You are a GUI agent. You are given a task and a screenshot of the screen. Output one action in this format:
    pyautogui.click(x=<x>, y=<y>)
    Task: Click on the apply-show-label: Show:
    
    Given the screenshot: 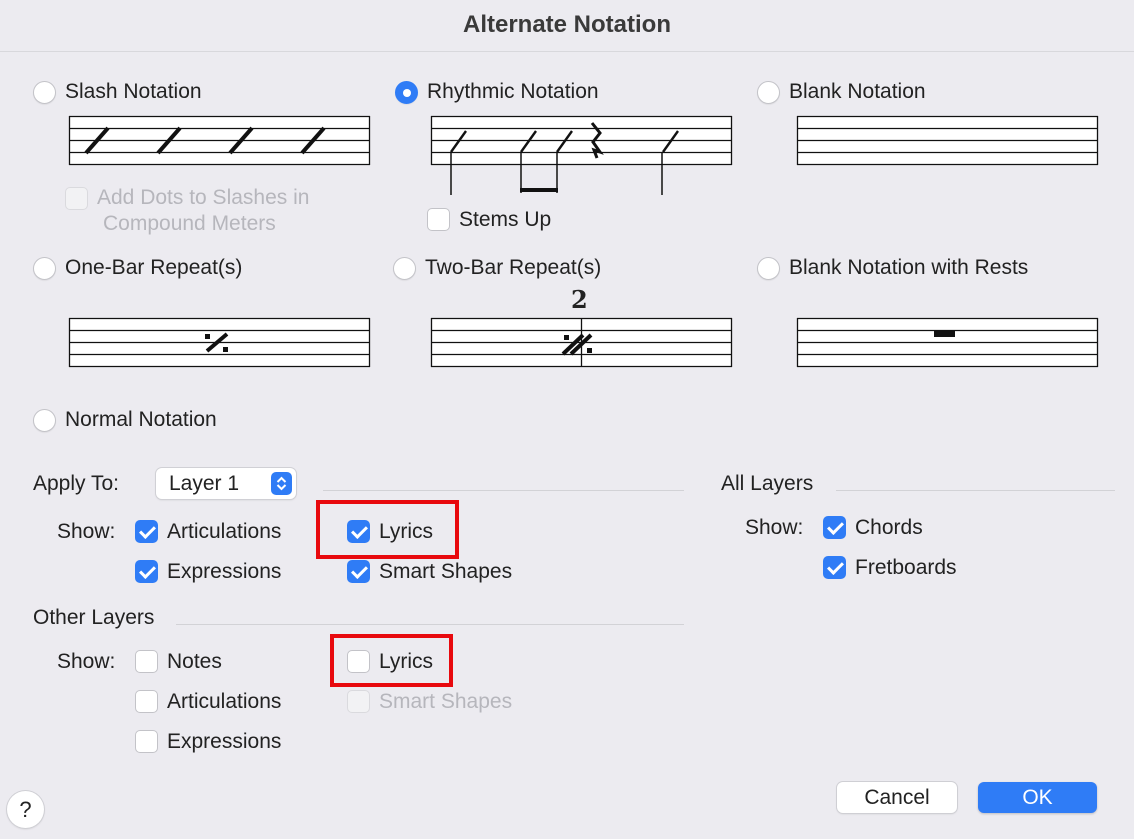 What is the action you would take?
    pyautogui.click(x=86, y=531)
    